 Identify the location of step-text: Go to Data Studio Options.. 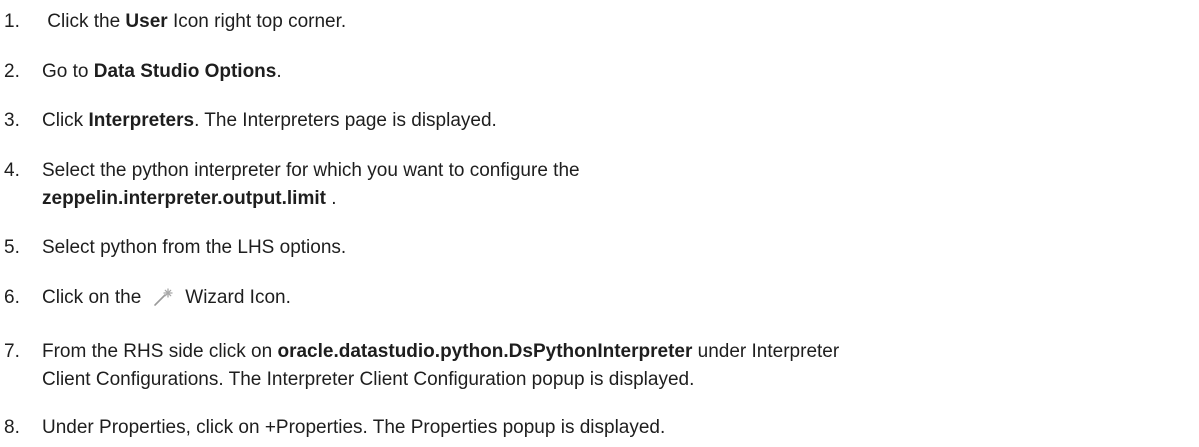
(612, 72).